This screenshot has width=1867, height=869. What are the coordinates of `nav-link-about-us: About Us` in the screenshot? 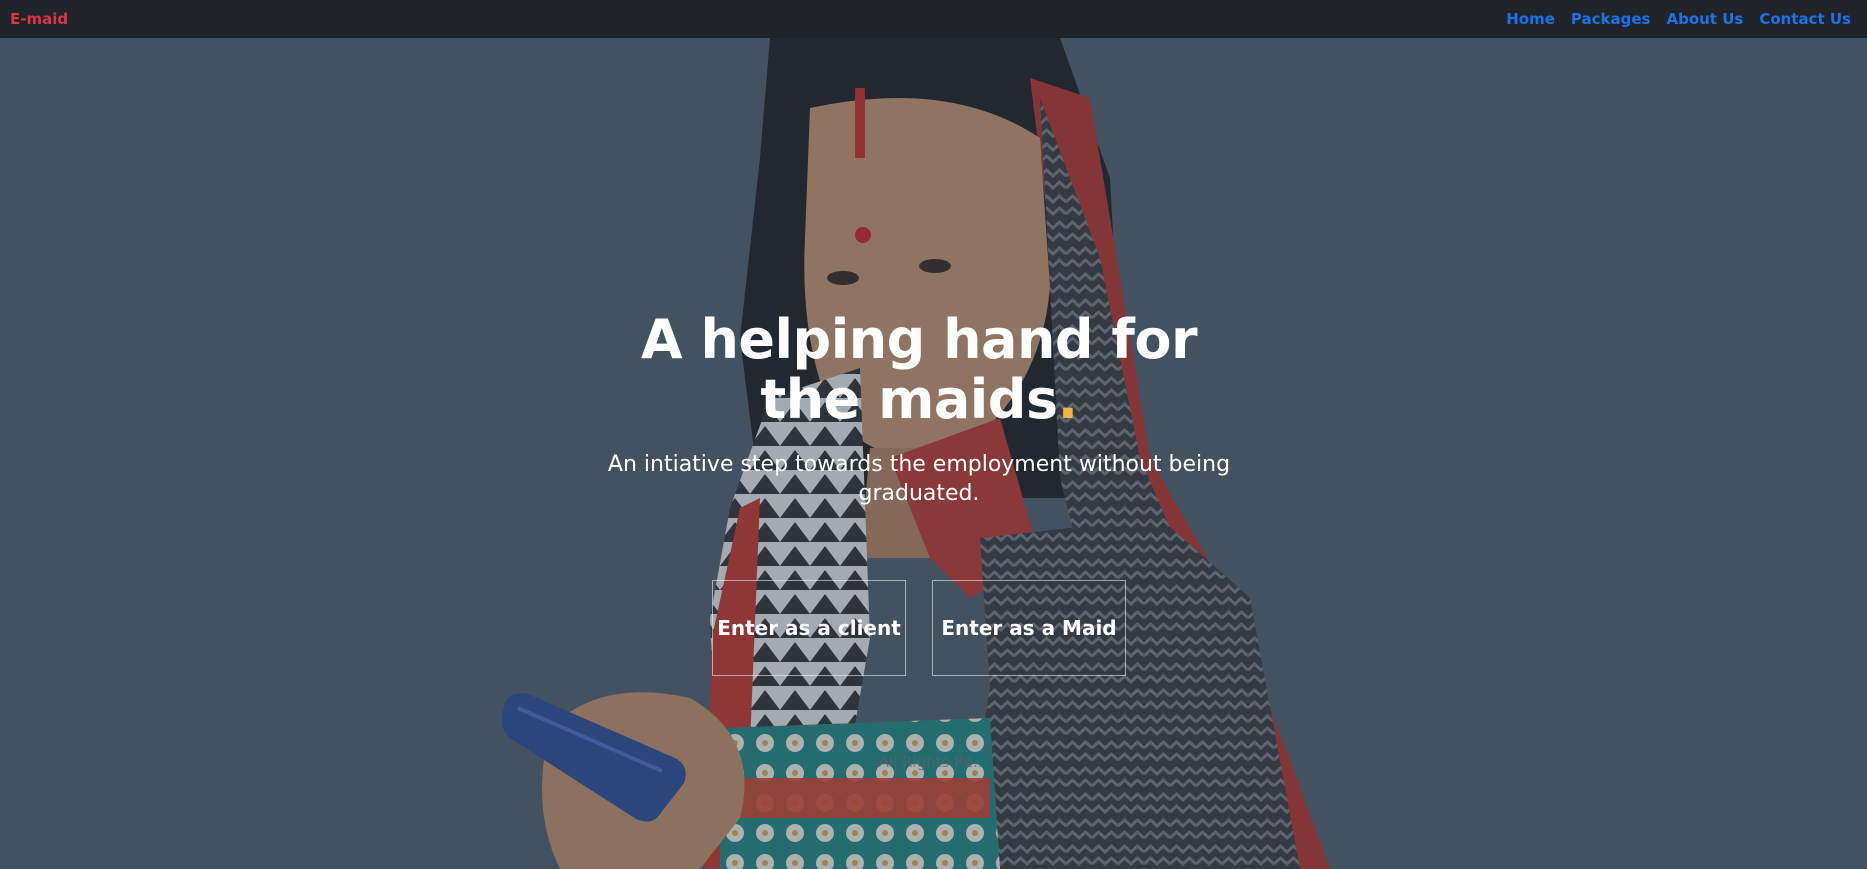 It's located at (1704, 19).